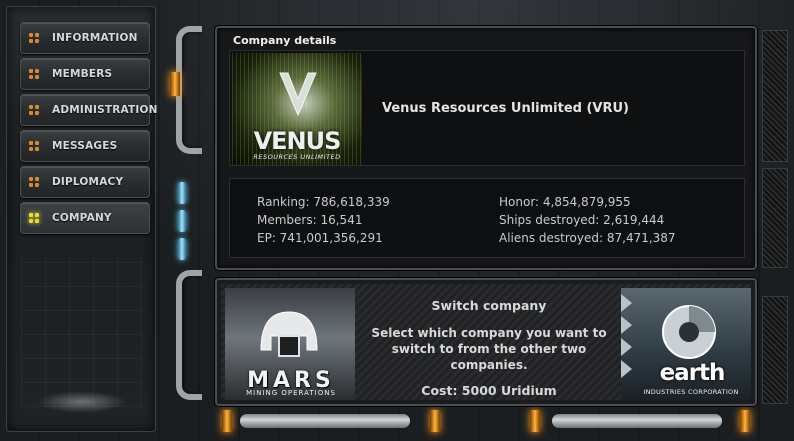  I want to click on stat-members: Members: 16,541, so click(310, 220).